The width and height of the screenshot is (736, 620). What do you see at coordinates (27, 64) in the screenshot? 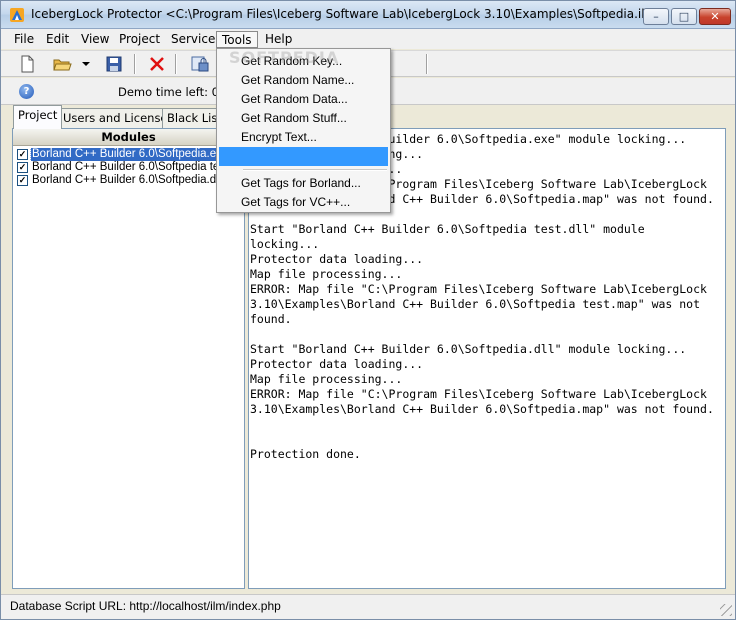
I see `new-file-icon` at bounding box center [27, 64].